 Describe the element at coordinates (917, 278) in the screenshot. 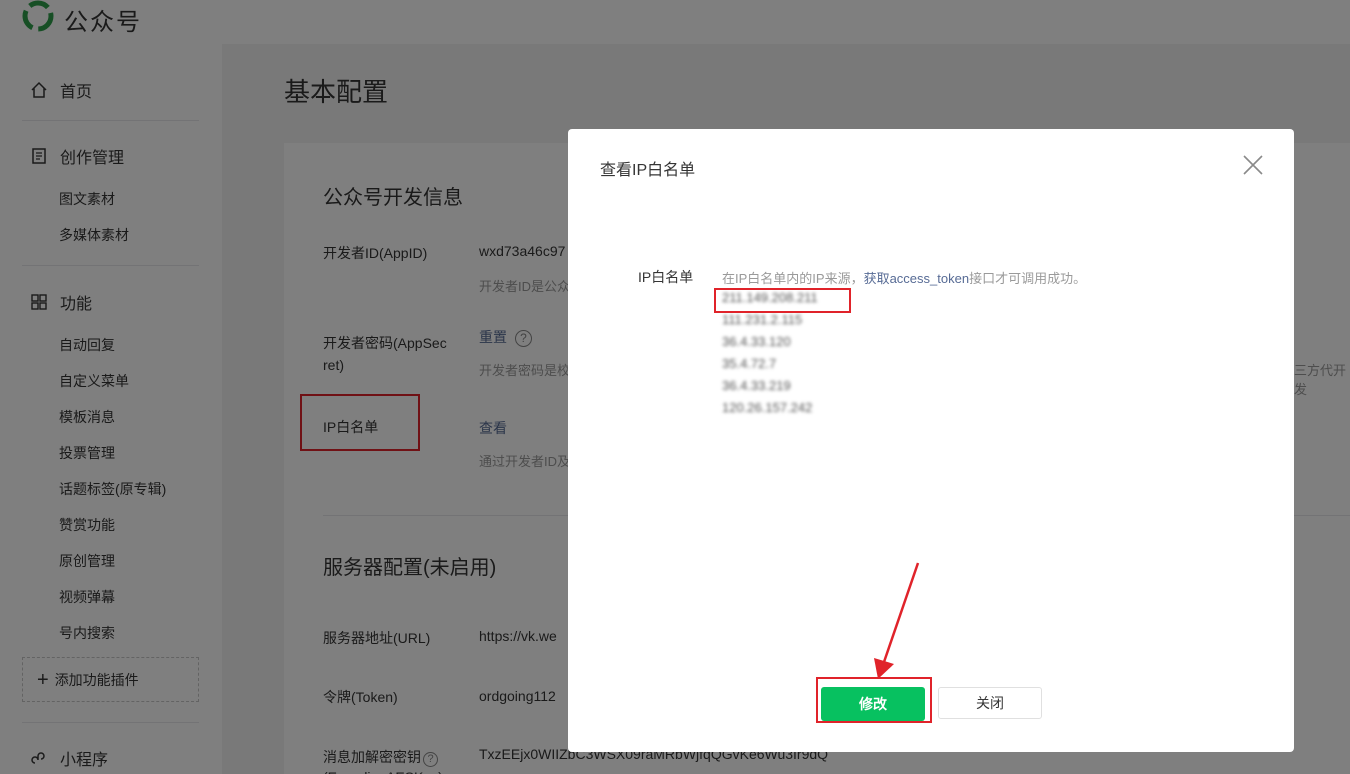

I see `access-token-link: 获取access_token` at that location.